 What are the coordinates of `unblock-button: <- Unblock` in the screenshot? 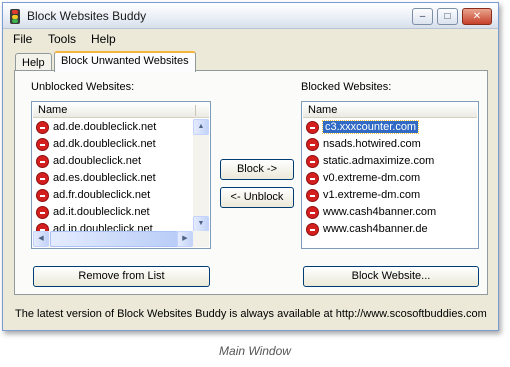 It's located at (257, 197).